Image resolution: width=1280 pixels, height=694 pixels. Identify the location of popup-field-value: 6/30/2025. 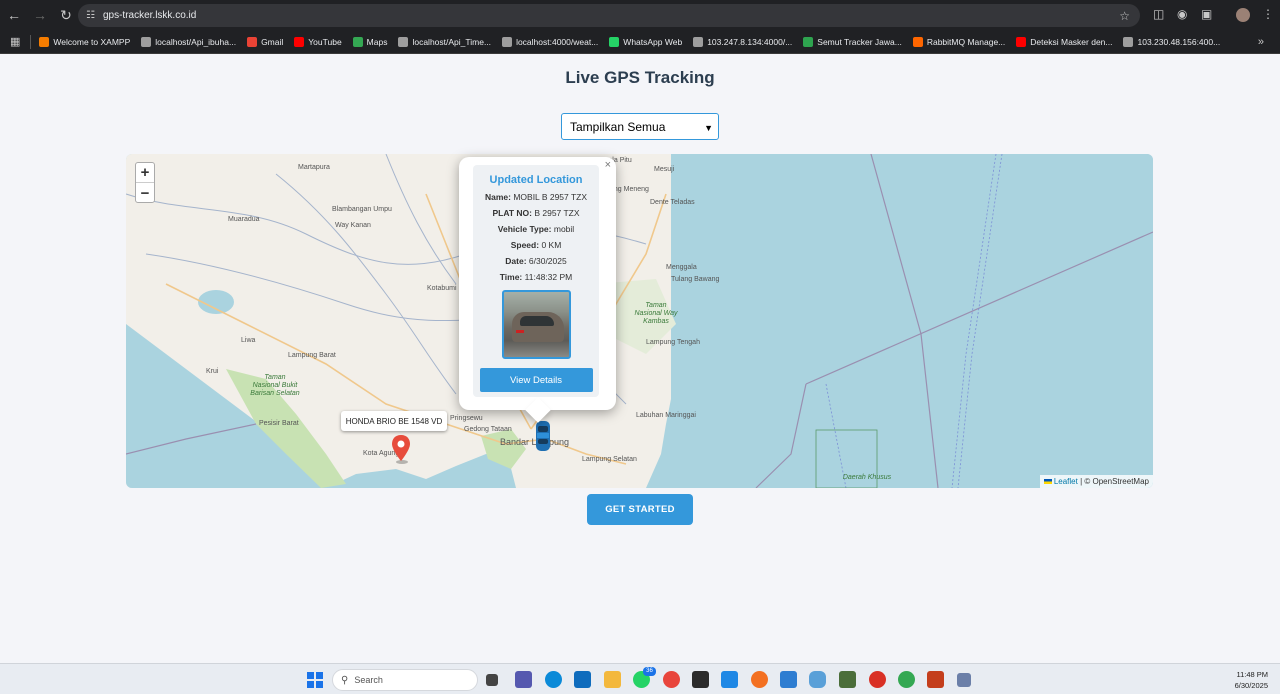
(547, 261).